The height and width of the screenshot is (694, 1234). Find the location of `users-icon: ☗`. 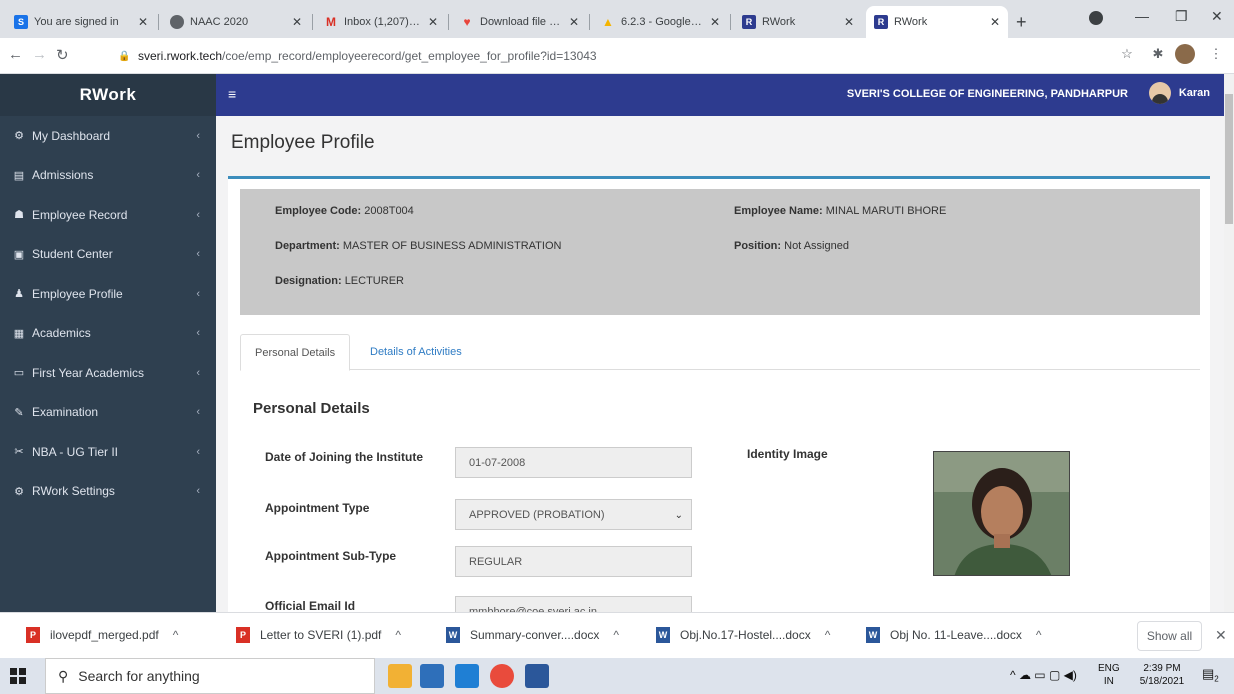

users-icon: ☗ is located at coordinates (19, 215).